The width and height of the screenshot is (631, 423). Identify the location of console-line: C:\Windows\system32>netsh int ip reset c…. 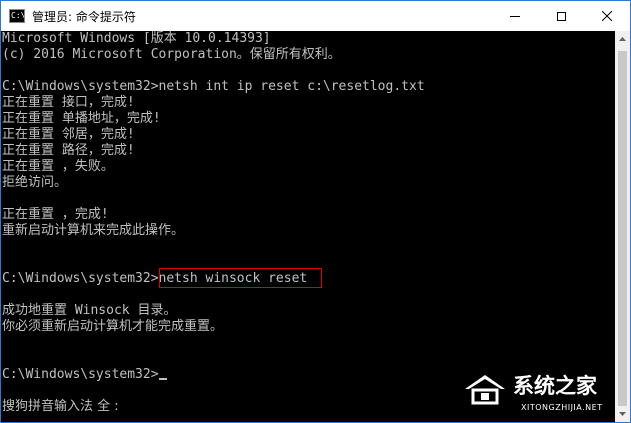
(213, 86).